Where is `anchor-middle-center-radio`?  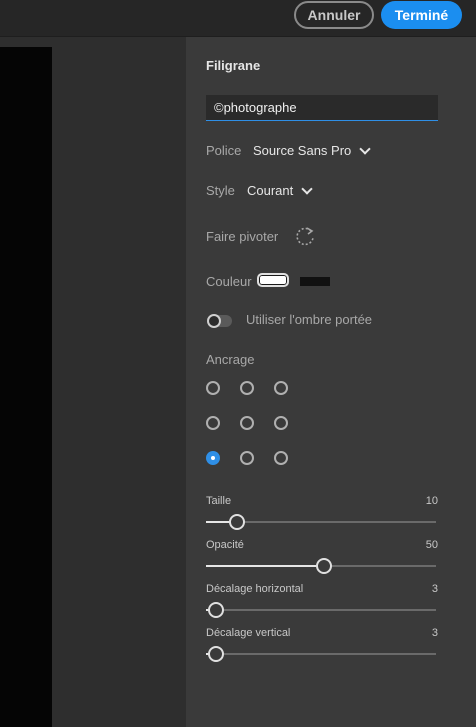 anchor-middle-center-radio is located at coordinates (247, 423).